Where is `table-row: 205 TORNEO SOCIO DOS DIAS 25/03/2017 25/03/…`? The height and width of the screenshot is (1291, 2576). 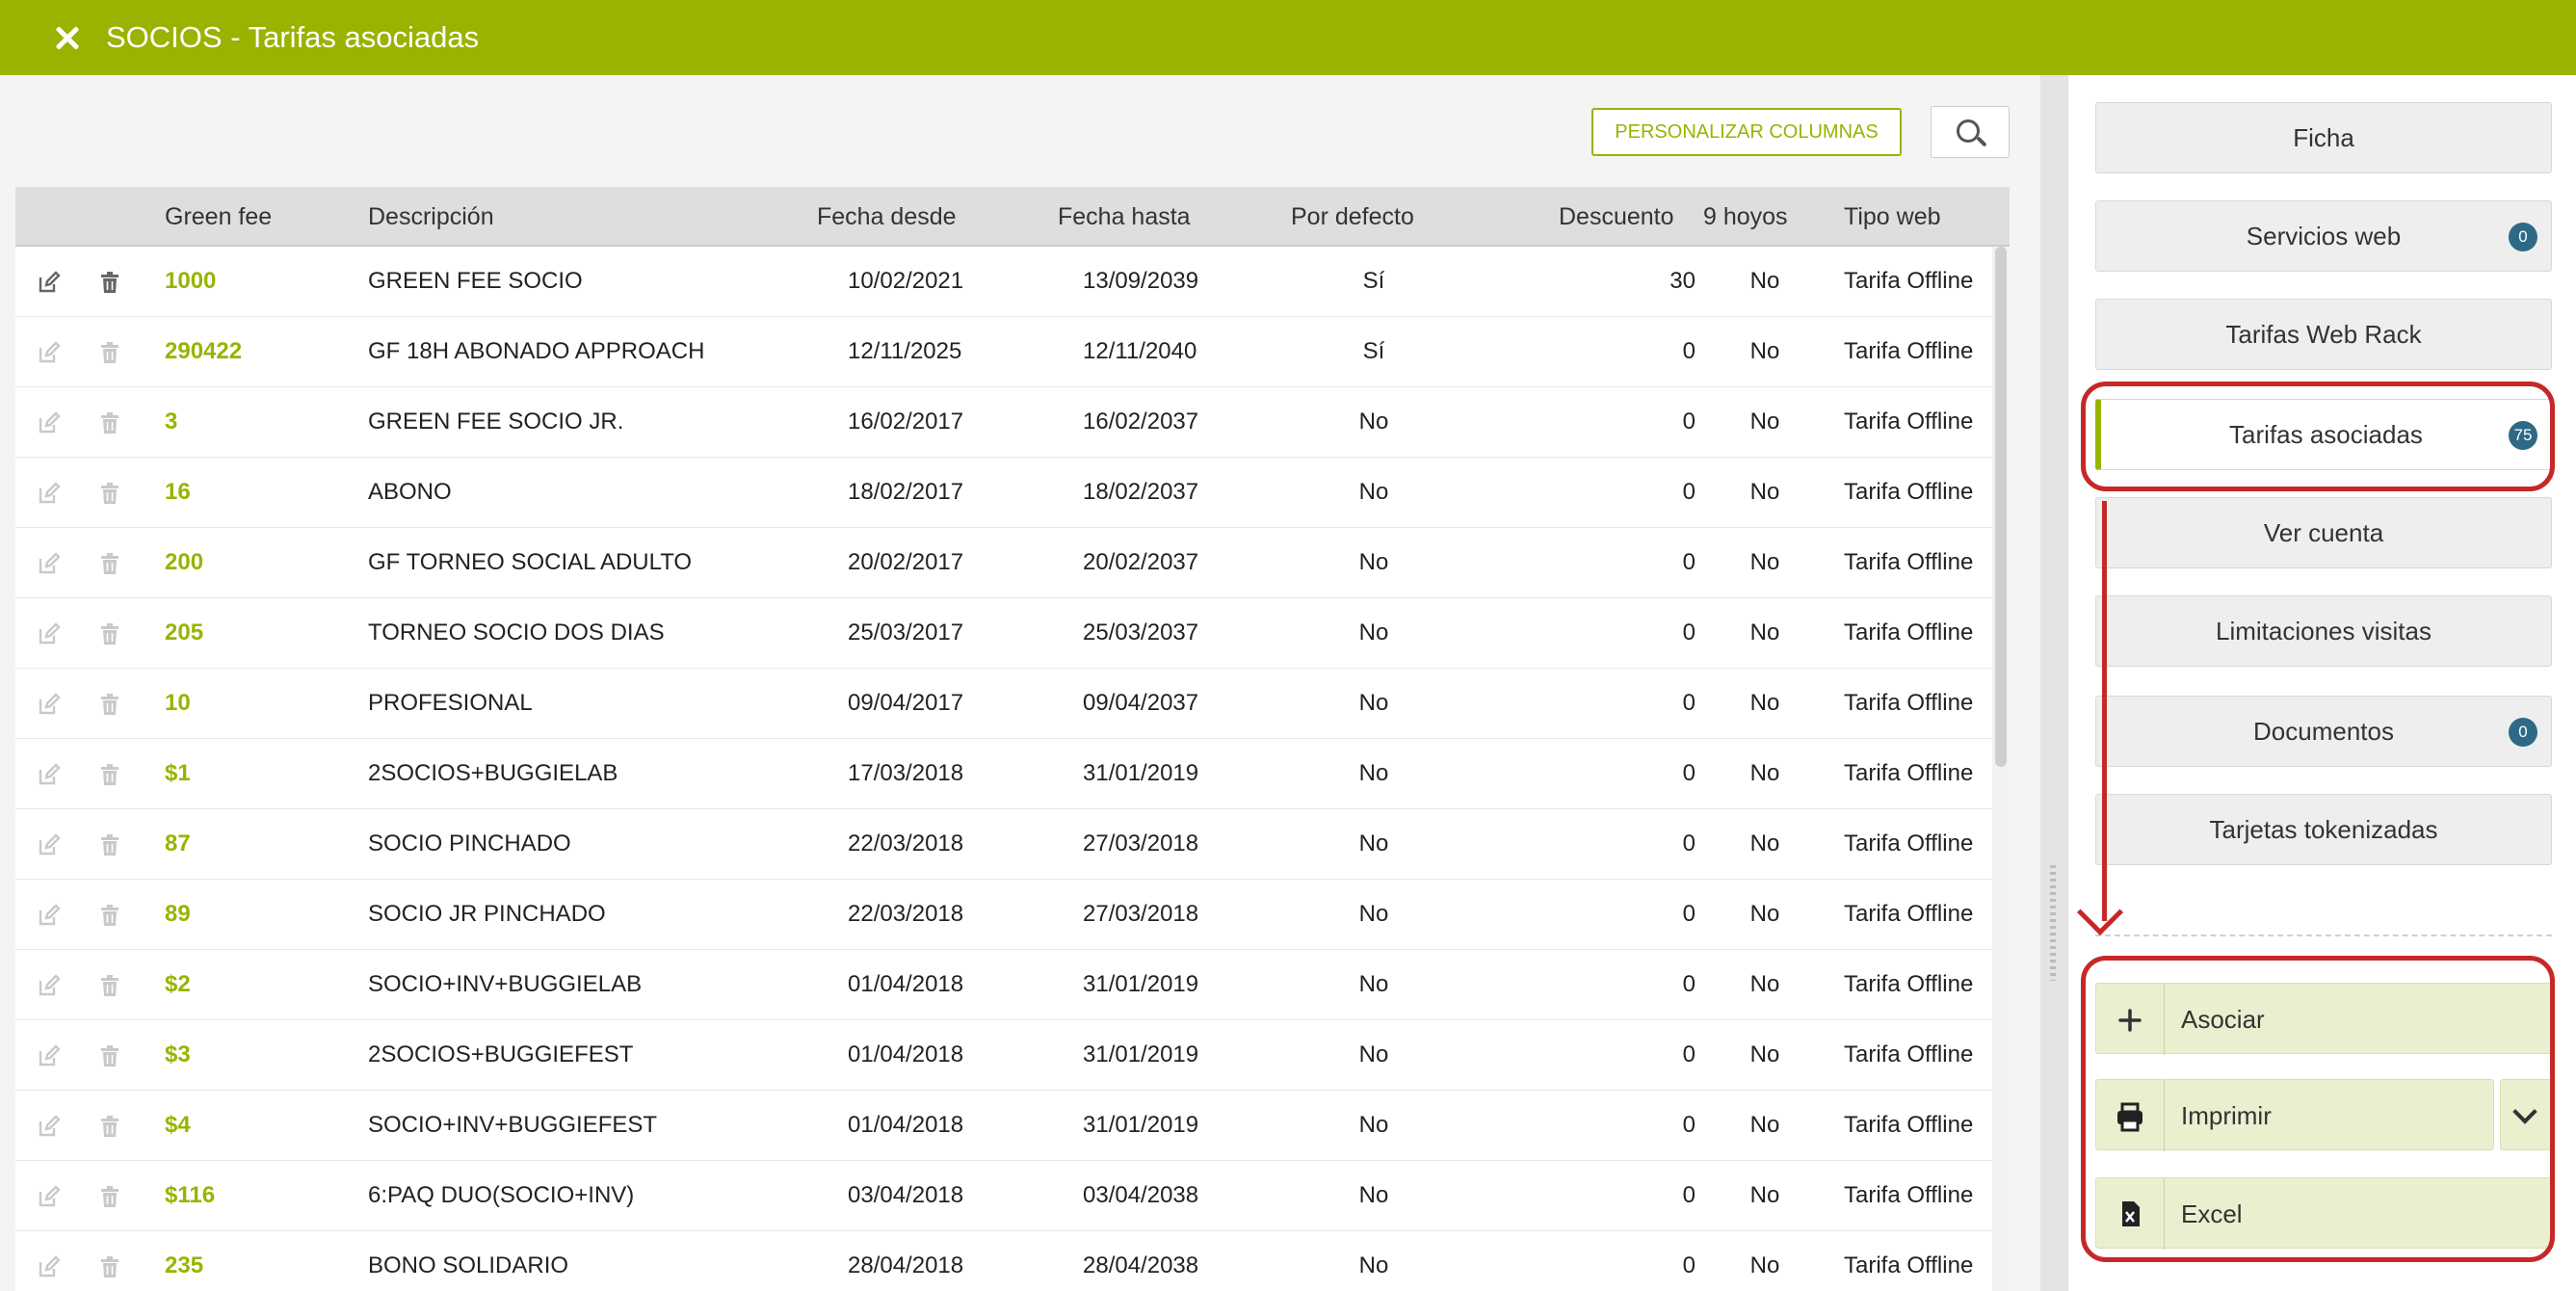
table-row: 205 TORNEO SOCIO DOS DIAS 25/03/2017 25/03/… is located at coordinates (1004, 633).